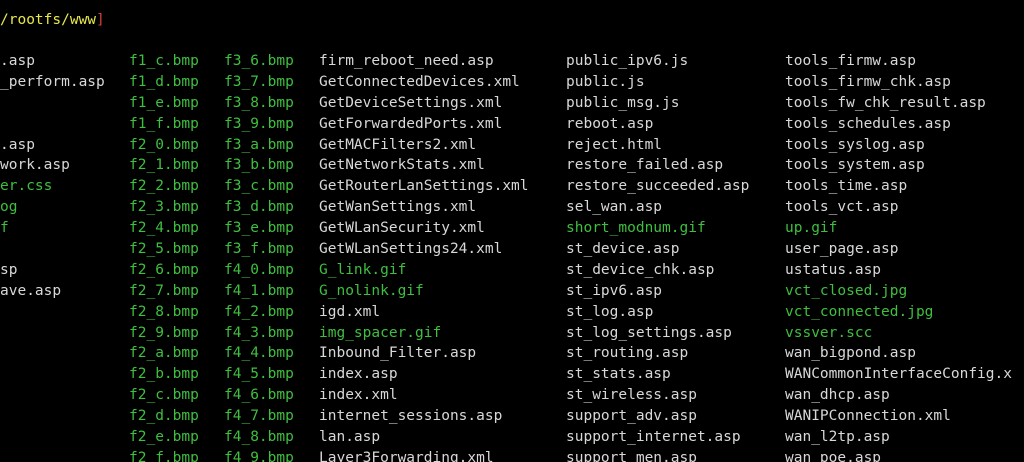 This screenshot has width=1024, height=462. Describe the element at coordinates (9, 269) in the screenshot. I see `file-entry: sp` at that location.